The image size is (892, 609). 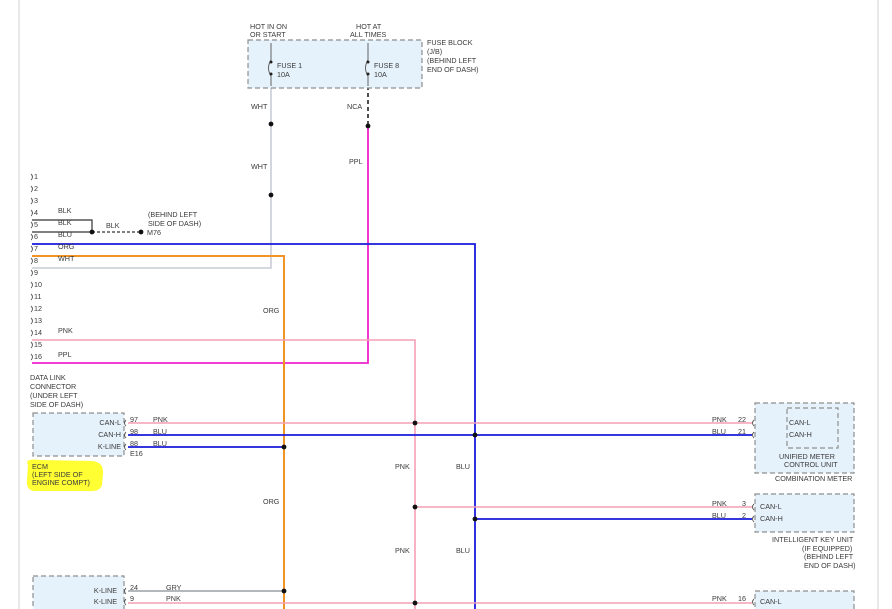 I want to click on dlc-ground-id: M76, so click(x=154, y=232).